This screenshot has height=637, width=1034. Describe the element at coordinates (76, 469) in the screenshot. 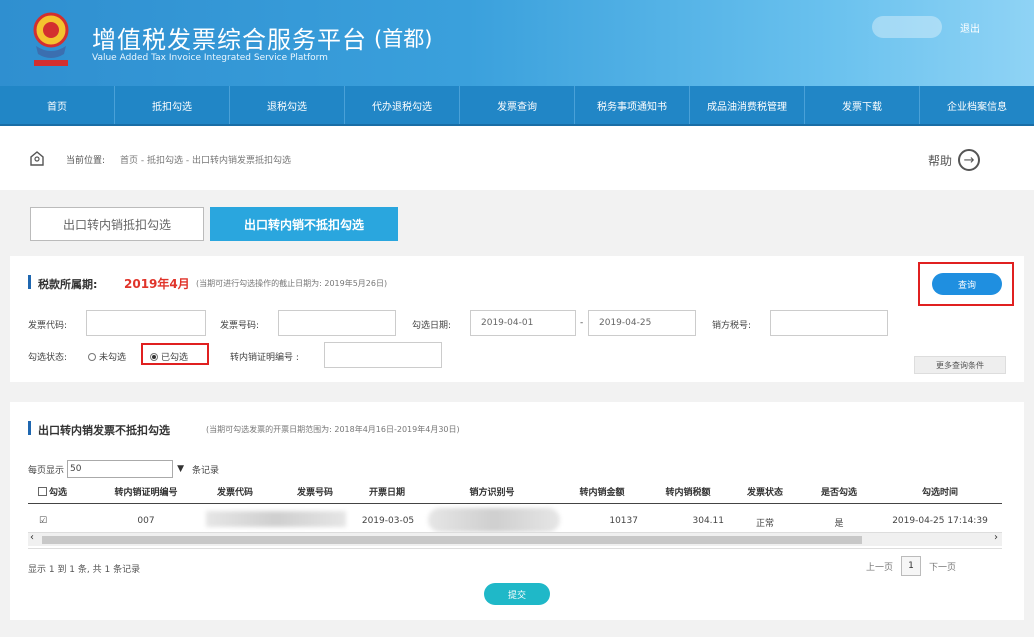

I see `per-page-value: 50` at that location.